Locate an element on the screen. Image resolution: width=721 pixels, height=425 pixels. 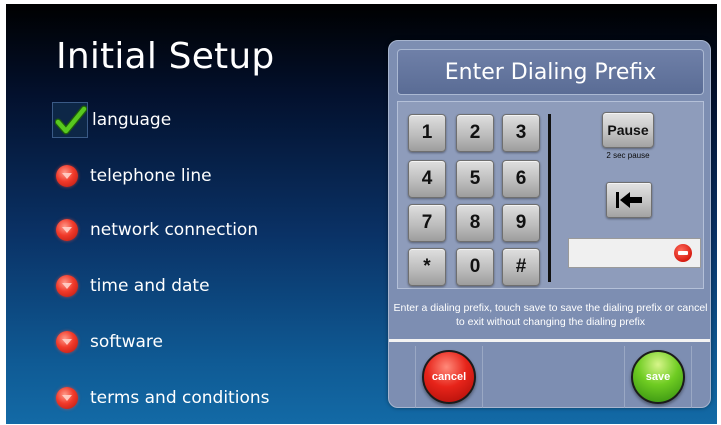
key-4: 4 is located at coordinates (427, 179).